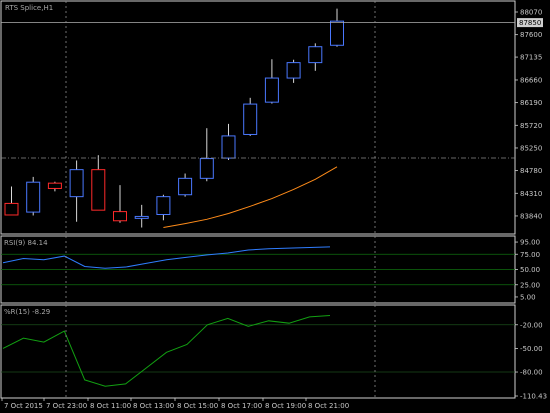 The image size is (550, 413). I want to click on price-tick-label: 88070, so click(531, 13).